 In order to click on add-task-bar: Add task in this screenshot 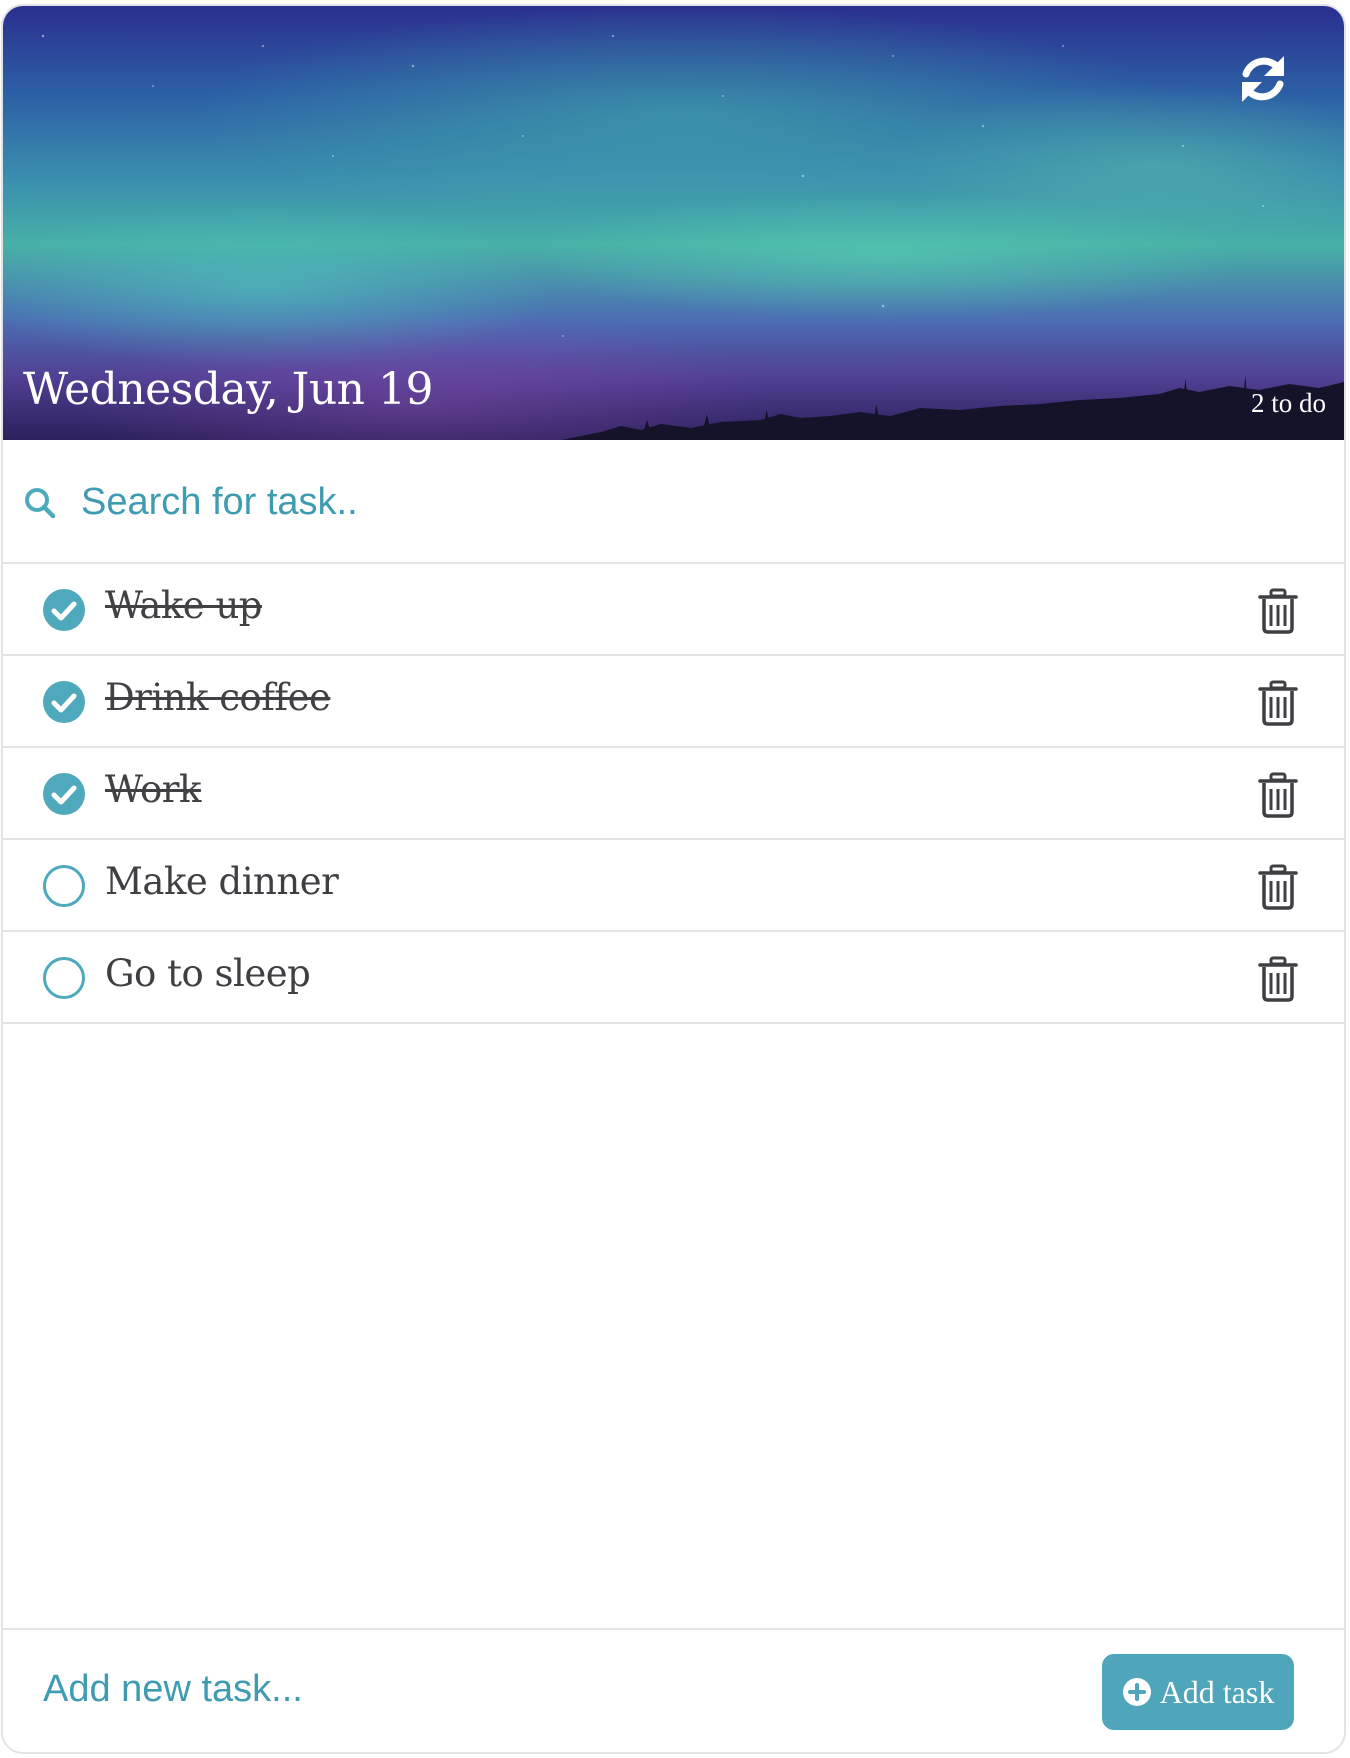, I will do `click(673, 1690)`.